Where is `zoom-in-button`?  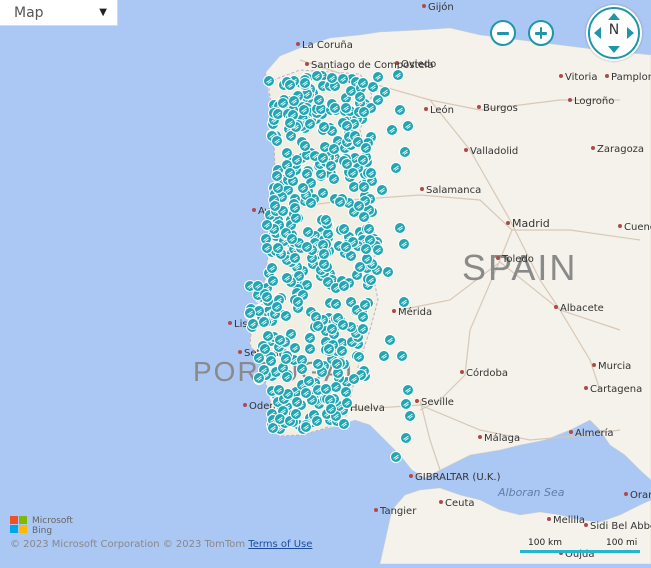 zoom-in-button is located at coordinates (541, 33).